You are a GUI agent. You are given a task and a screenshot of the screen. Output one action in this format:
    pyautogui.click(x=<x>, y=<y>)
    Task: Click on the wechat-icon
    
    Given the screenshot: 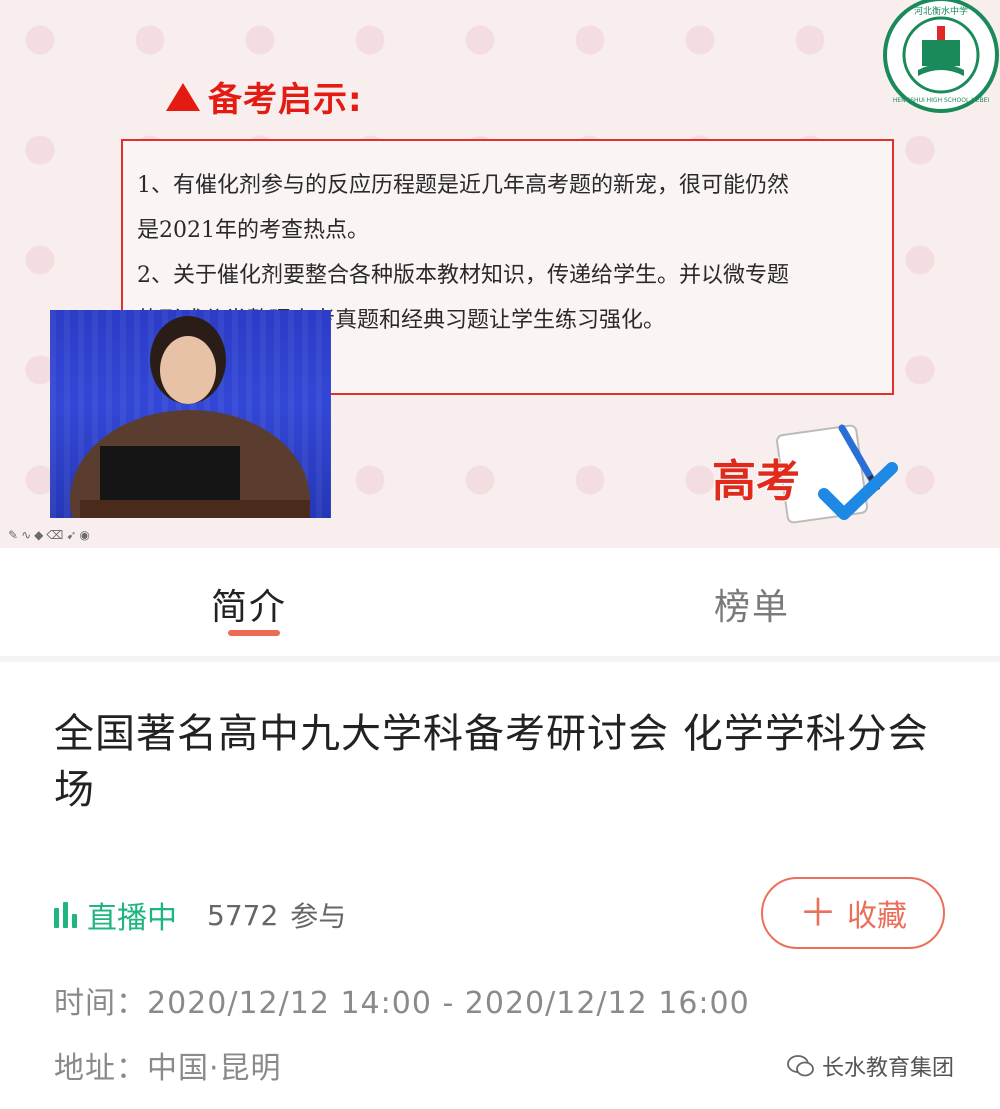 What is the action you would take?
    pyautogui.click(x=800, y=1066)
    